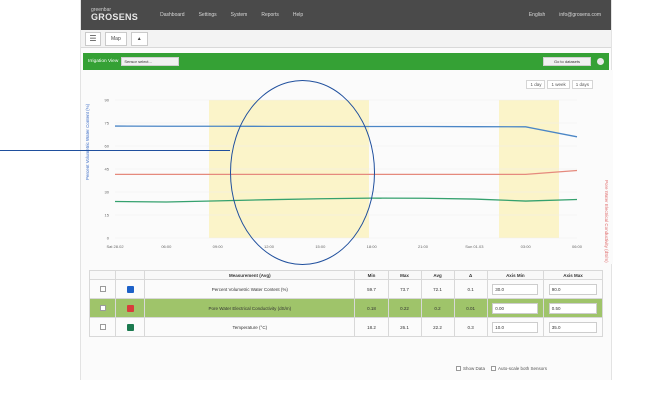 This screenshot has height=405, width=658. Describe the element at coordinates (573, 308) in the screenshot. I see `axis-max-input: 0.50` at that location.